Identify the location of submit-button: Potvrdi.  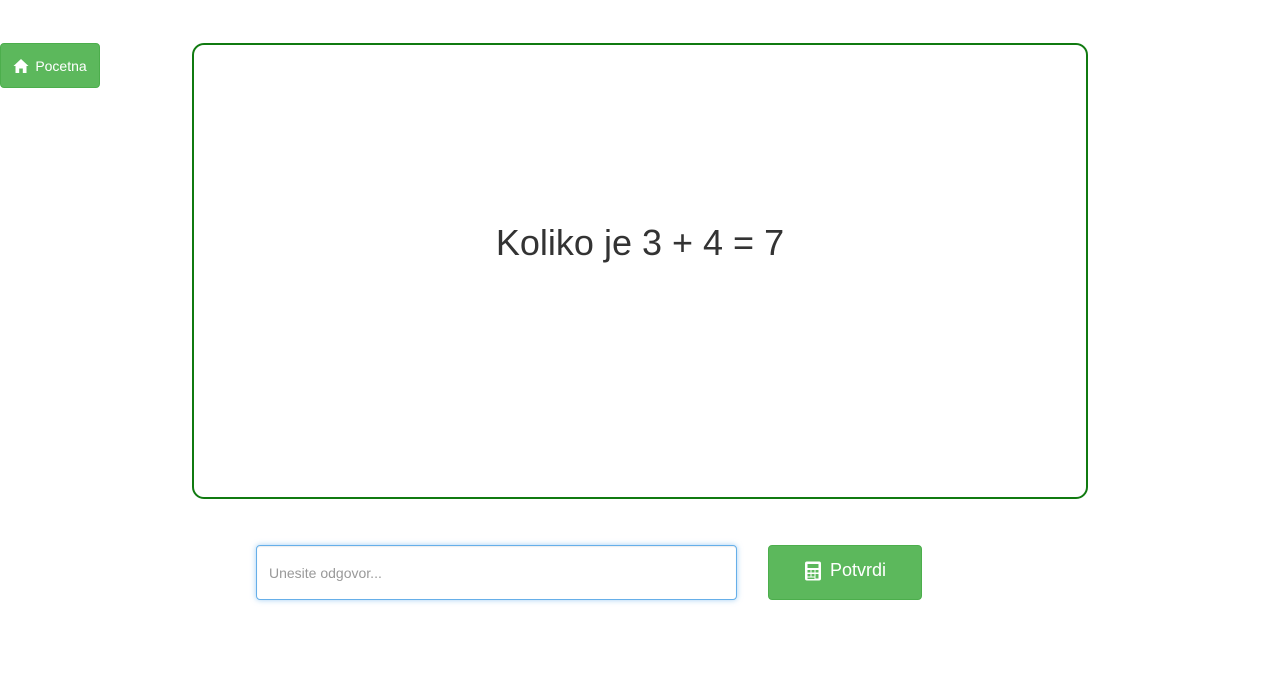
(845, 572).